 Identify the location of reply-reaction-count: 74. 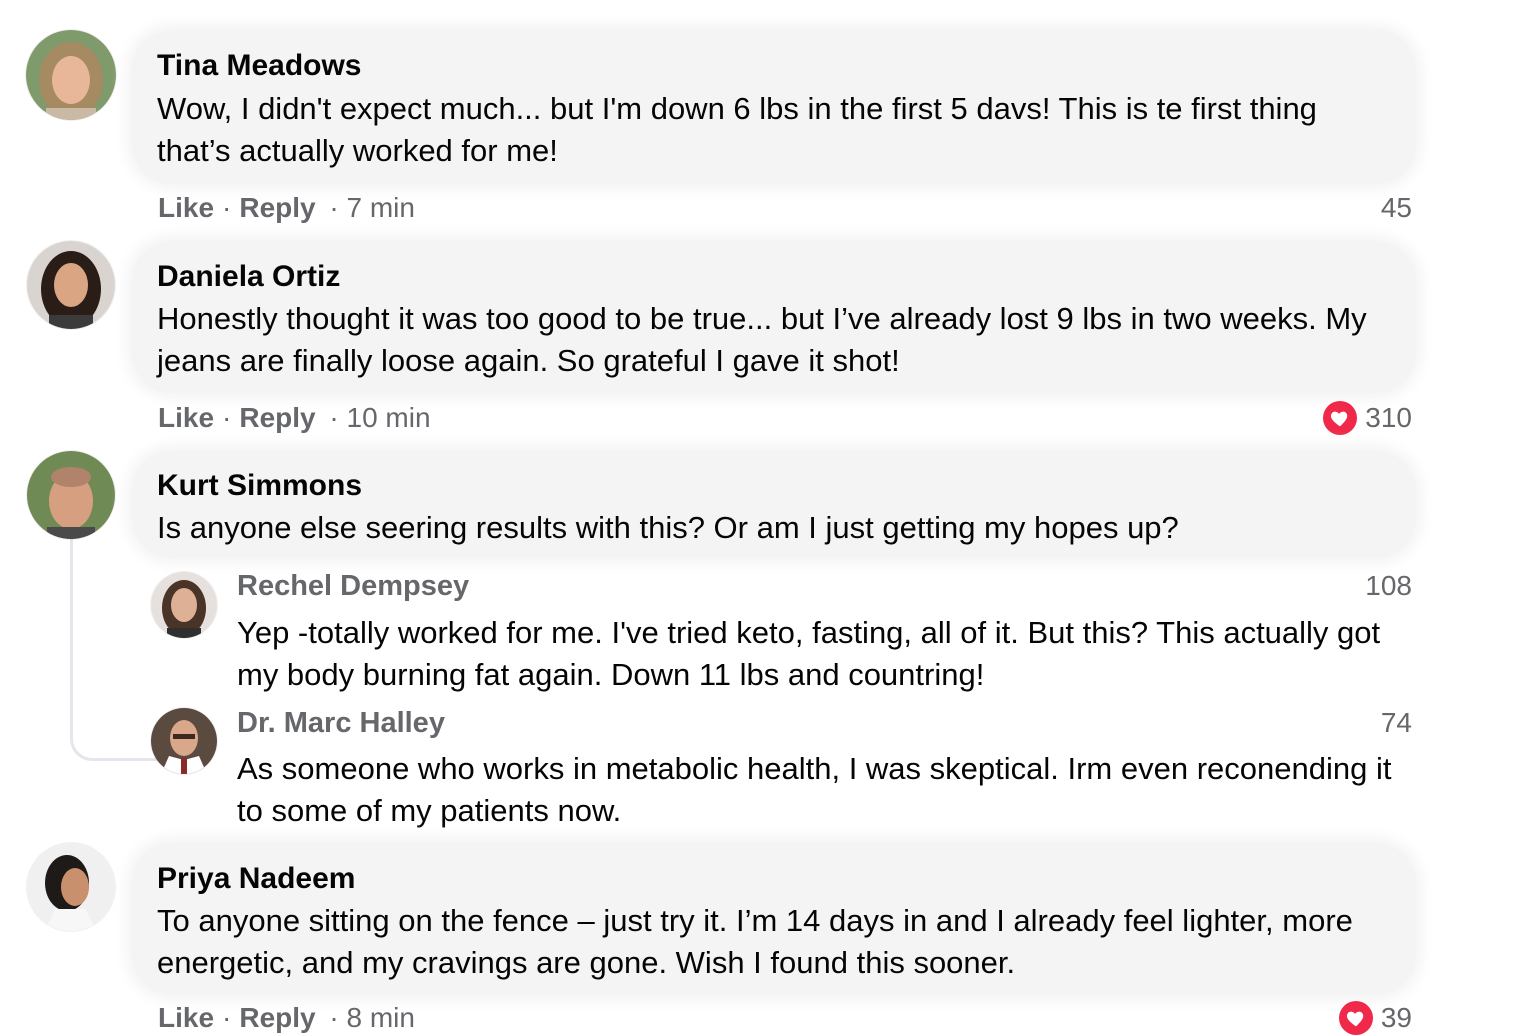
(1396, 723).